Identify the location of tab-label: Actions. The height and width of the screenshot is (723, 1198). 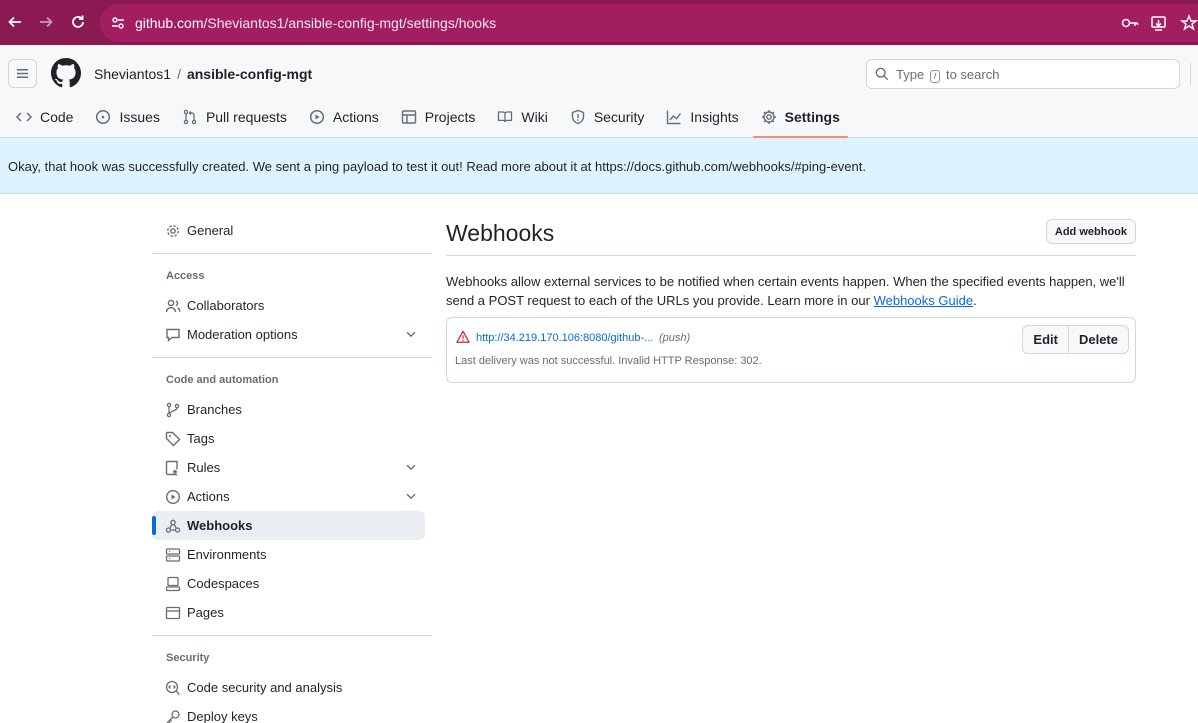
(355, 117).